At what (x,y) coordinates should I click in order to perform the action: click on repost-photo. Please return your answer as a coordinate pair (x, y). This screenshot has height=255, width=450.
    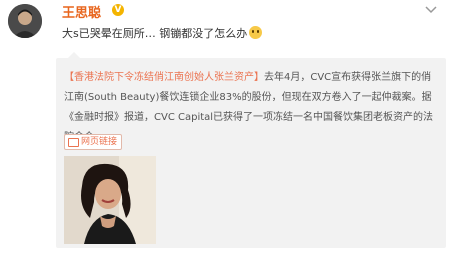
    Looking at the image, I should click on (110, 200).